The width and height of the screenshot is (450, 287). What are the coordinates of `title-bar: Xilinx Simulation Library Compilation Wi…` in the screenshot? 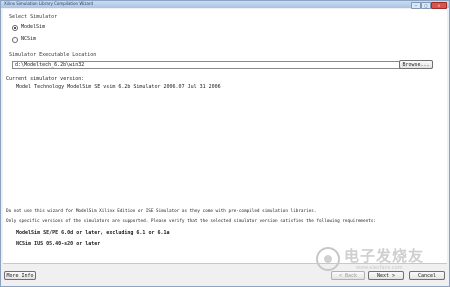 It's located at (225, 5).